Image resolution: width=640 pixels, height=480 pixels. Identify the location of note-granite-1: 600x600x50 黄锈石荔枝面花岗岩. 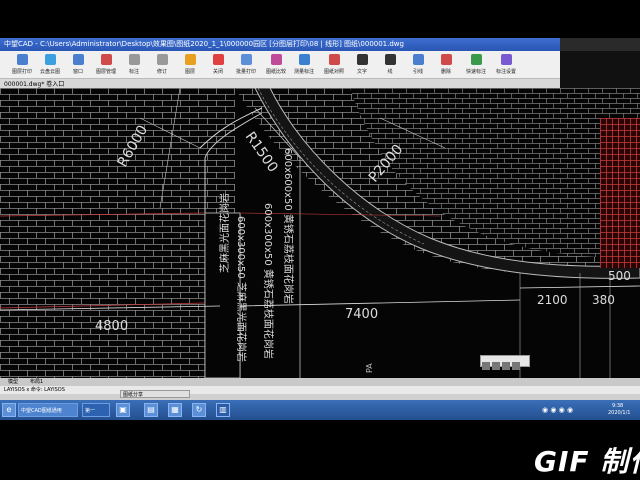
(288, 226).